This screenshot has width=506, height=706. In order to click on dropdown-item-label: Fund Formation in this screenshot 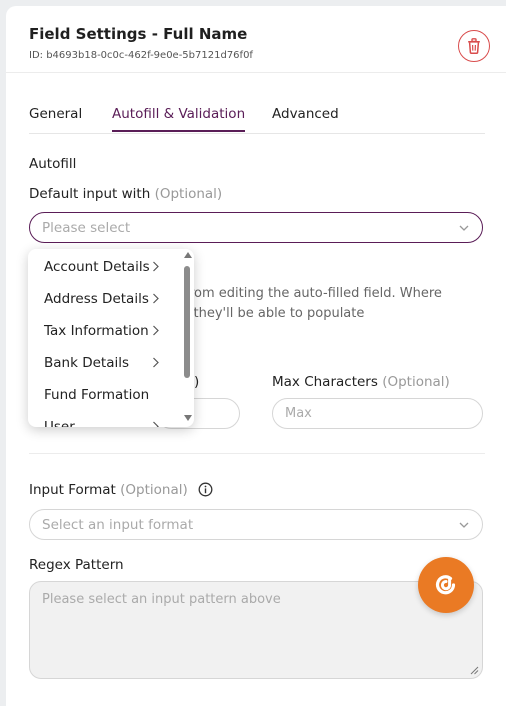, I will do `click(96, 395)`.